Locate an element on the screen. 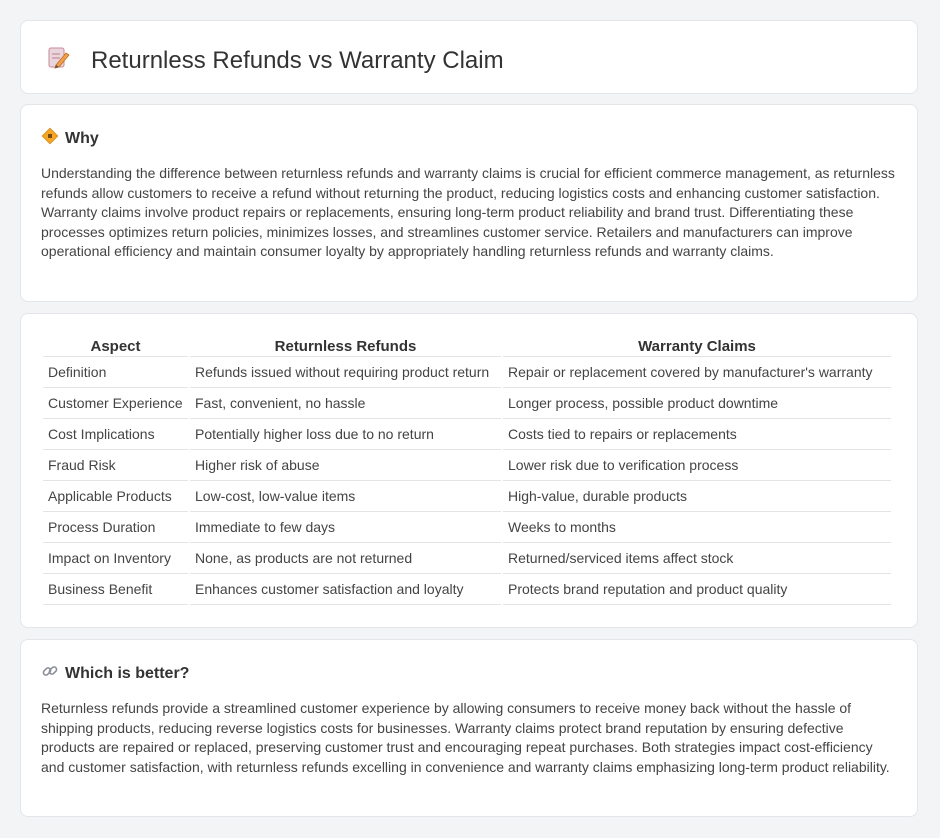  cell-returnless: Low-cost, low-value items is located at coordinates (345, 496).